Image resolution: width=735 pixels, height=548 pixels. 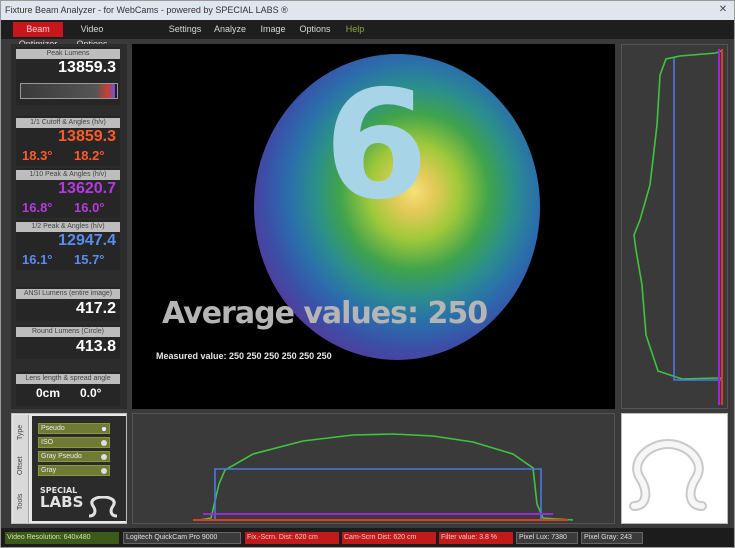 I want to click on field-label: 1/10 Peak & Angles (h/v), so click(x=68, y=175).